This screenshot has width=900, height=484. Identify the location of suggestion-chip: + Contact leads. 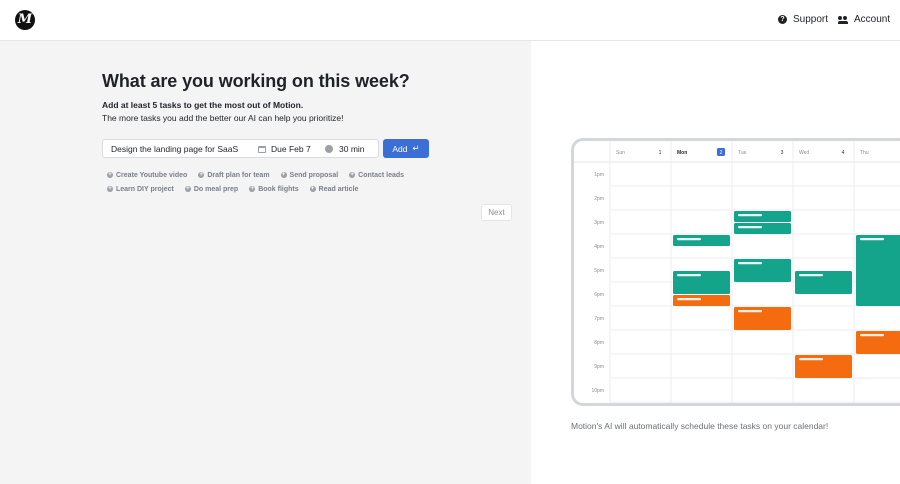
(376, 175).